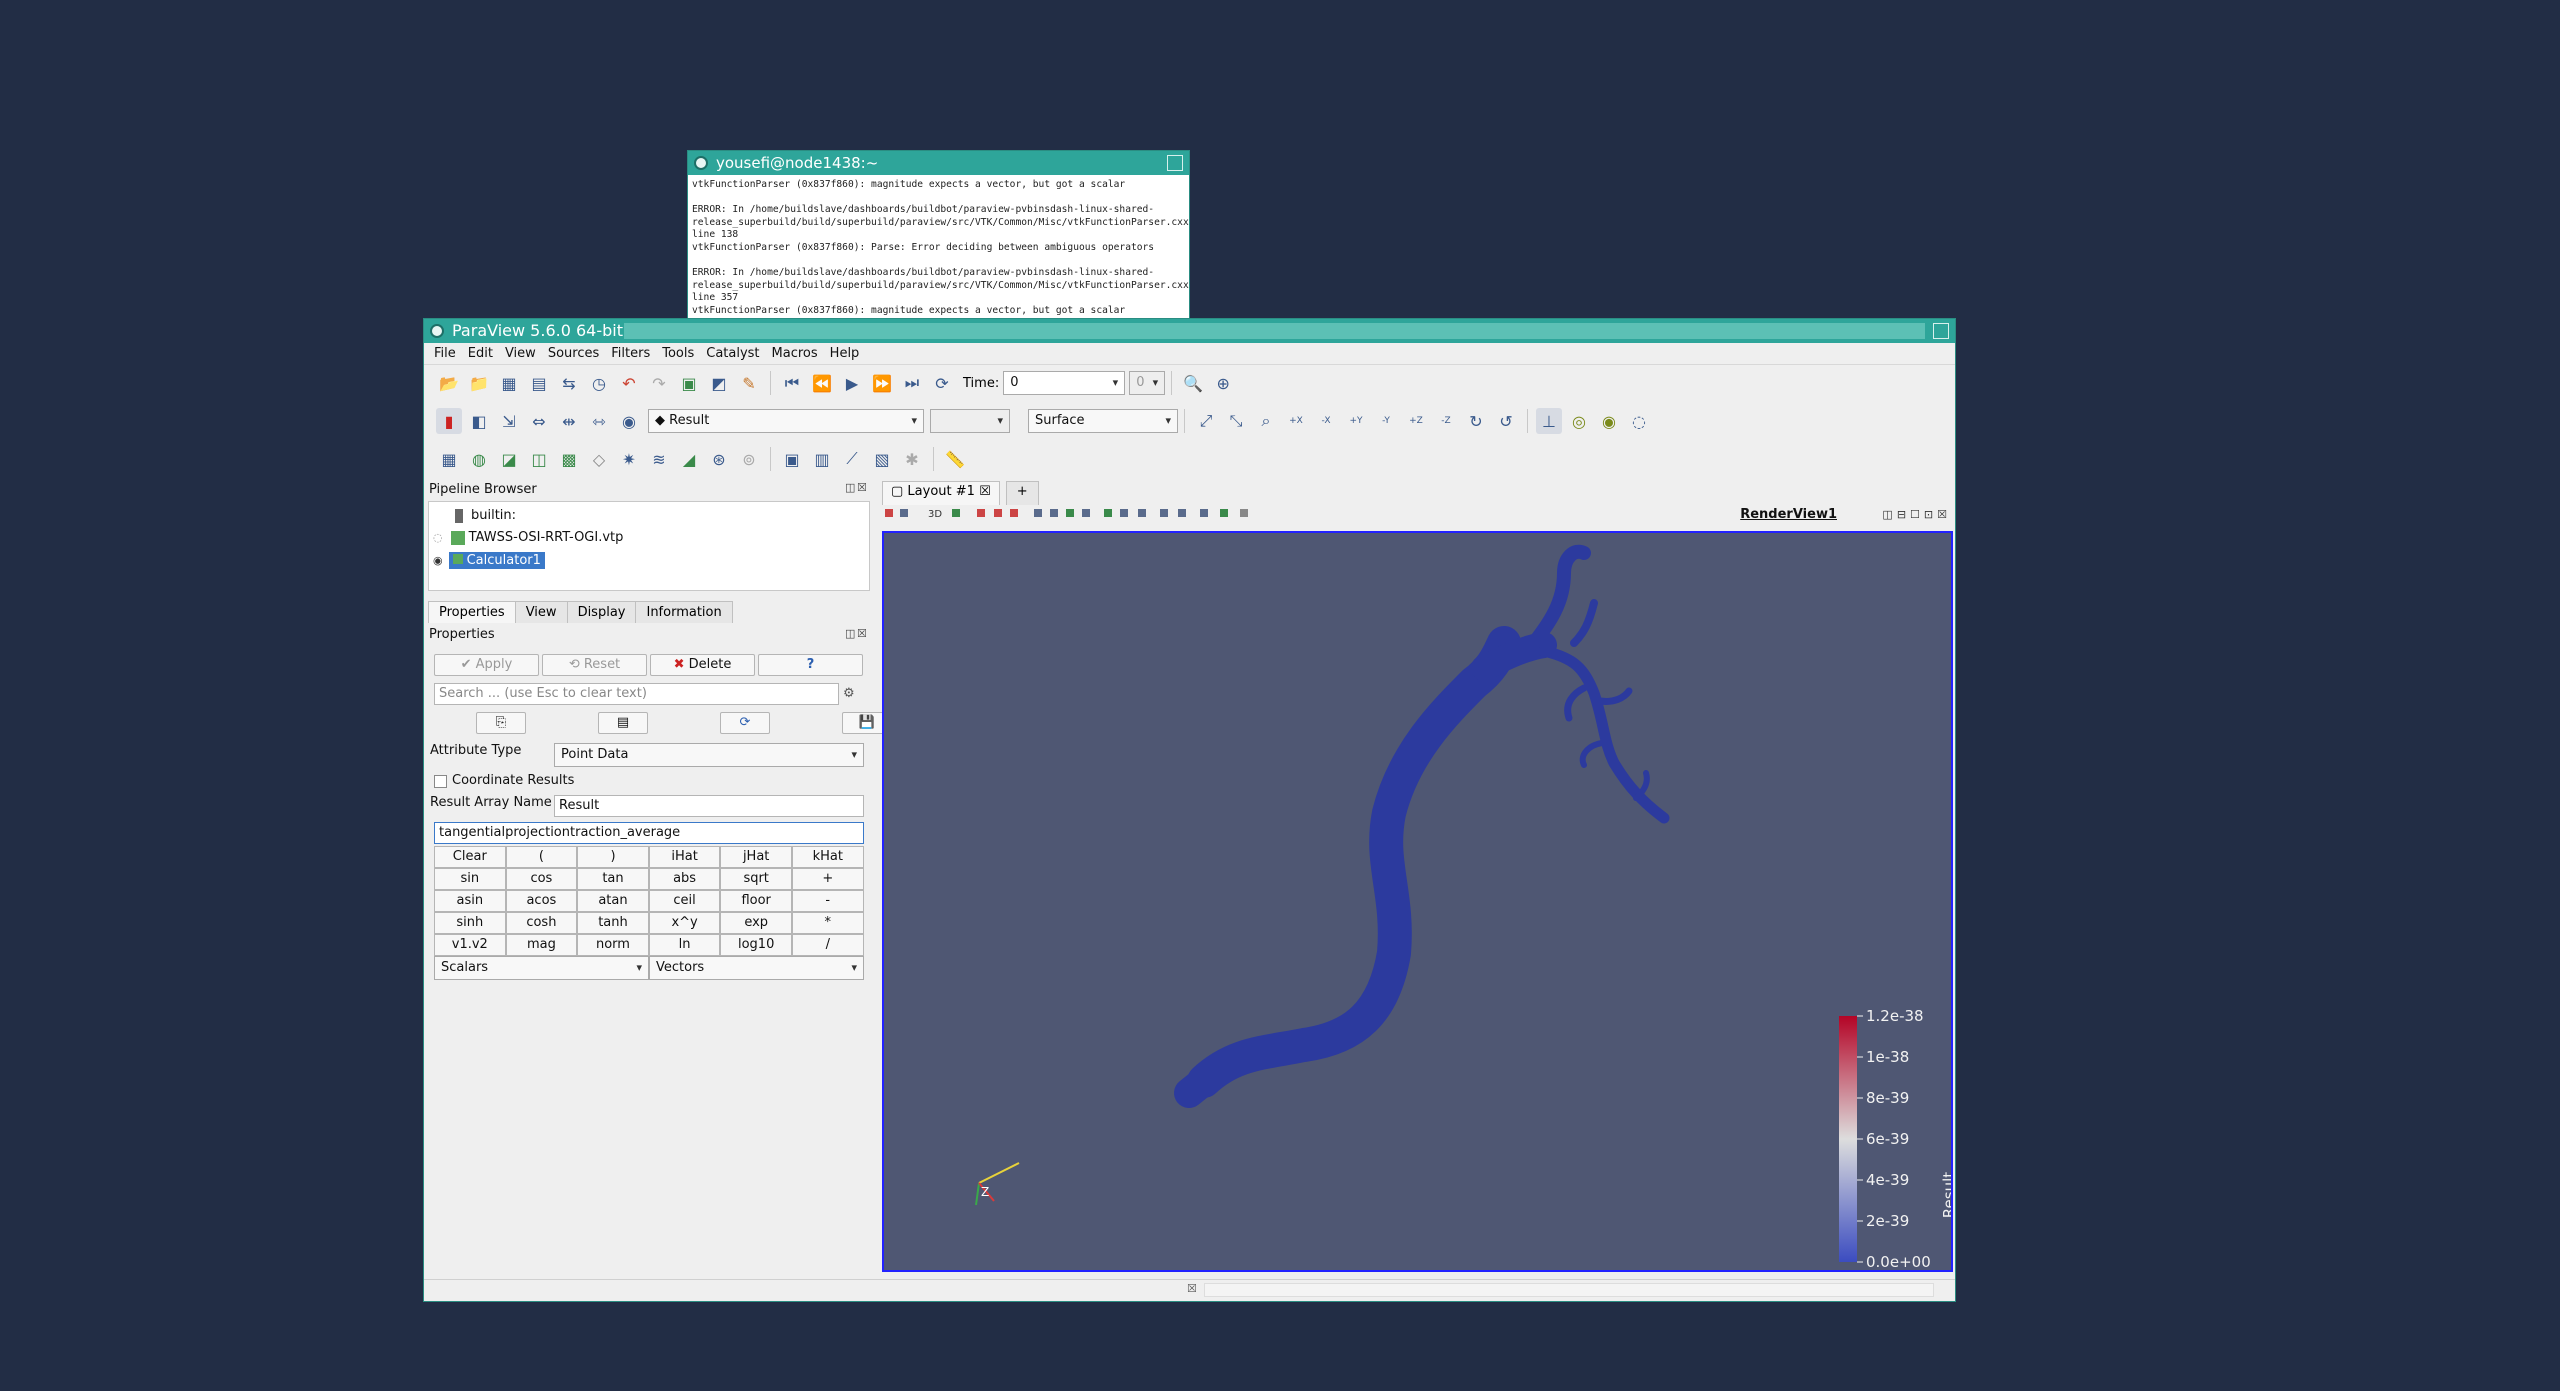  I want to click on tab-view: View, so click(541, 612).